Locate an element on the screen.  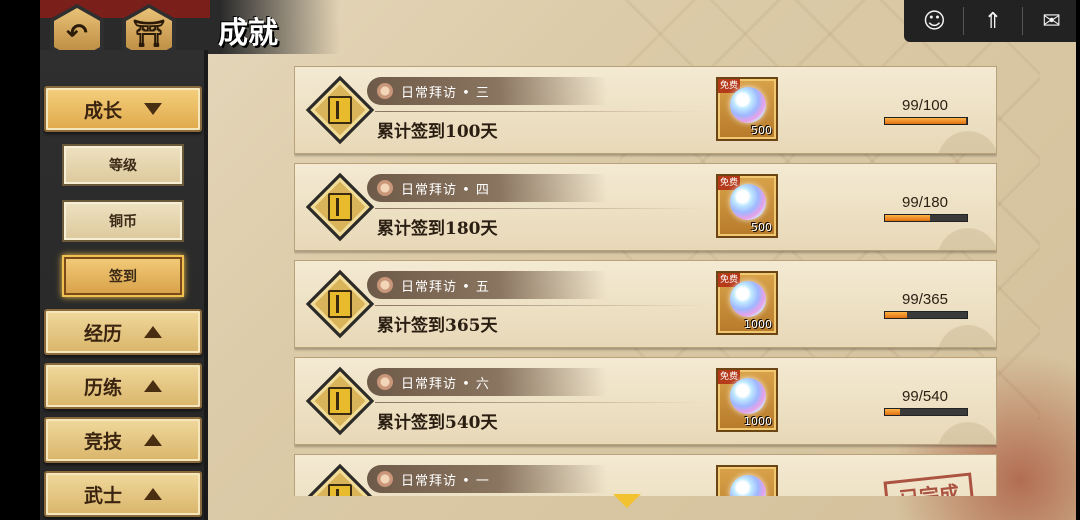
upload-icon: ⇑ is located at coordinates (993, 21).